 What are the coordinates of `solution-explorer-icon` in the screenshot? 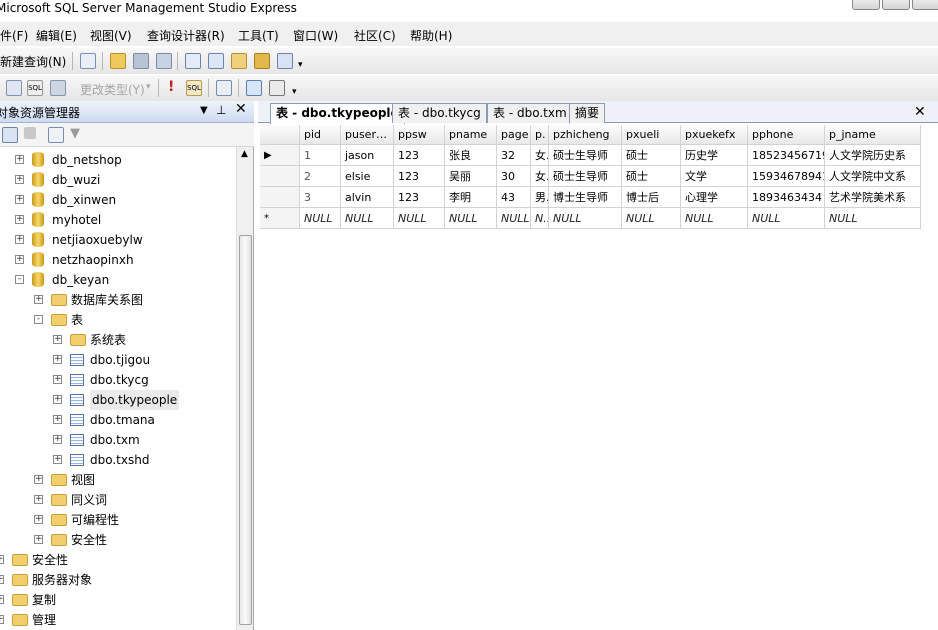 It's located at (262, 61).